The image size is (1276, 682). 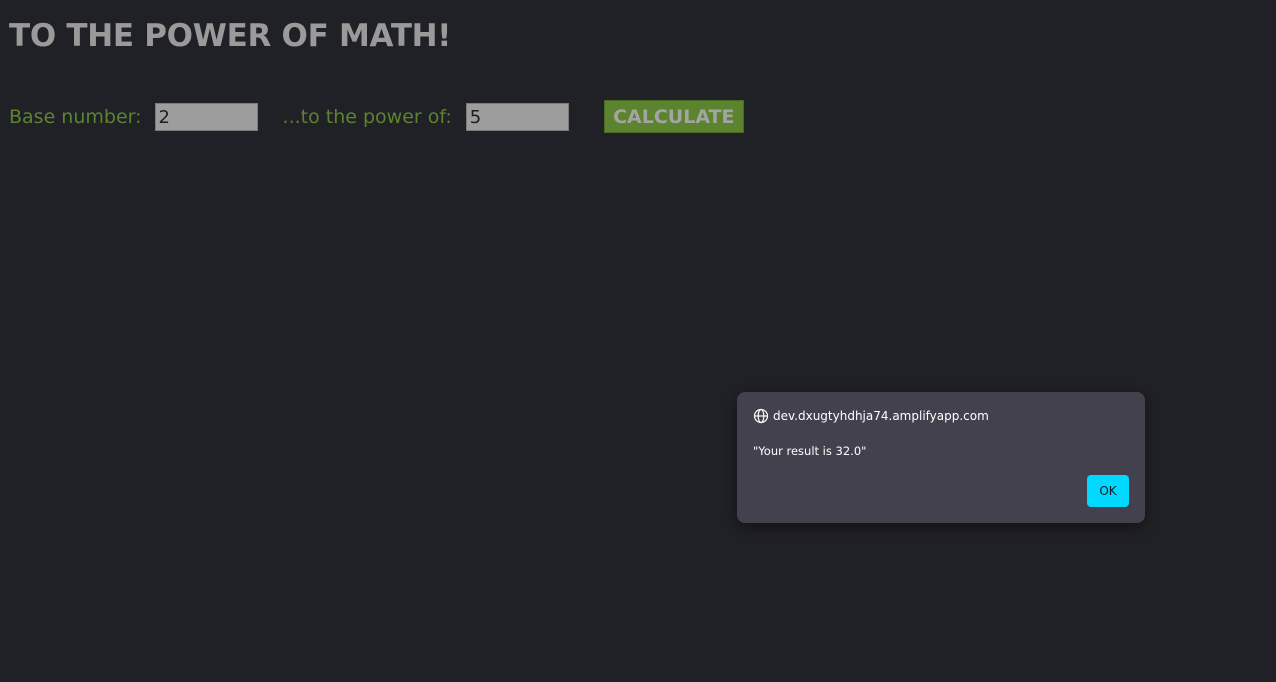 I want to click on globe-icon, so click(x=761, y=416).